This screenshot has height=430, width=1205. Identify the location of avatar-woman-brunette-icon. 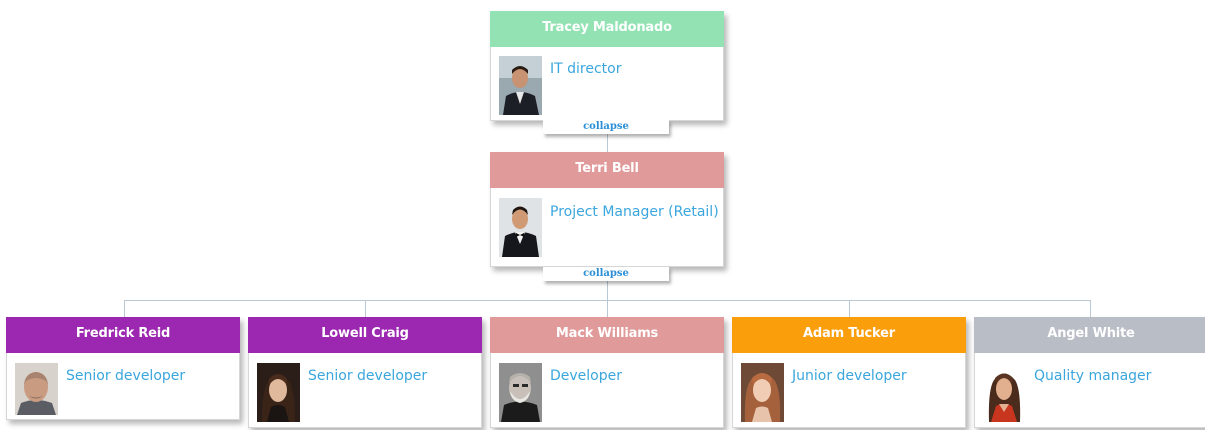
(1004, 392).